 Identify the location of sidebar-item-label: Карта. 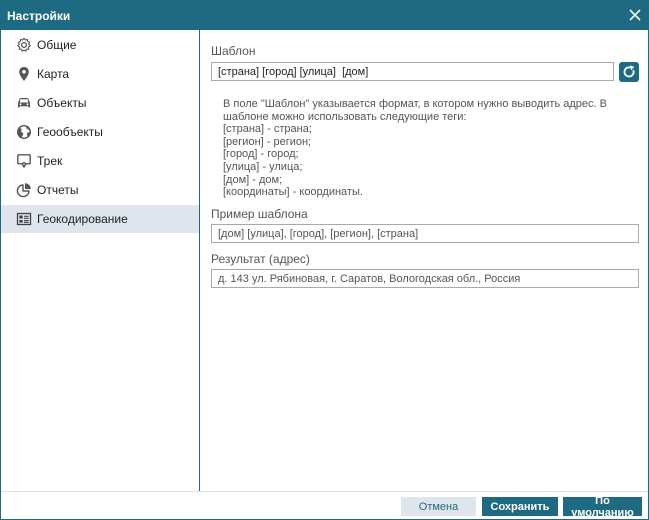
(53, 74).